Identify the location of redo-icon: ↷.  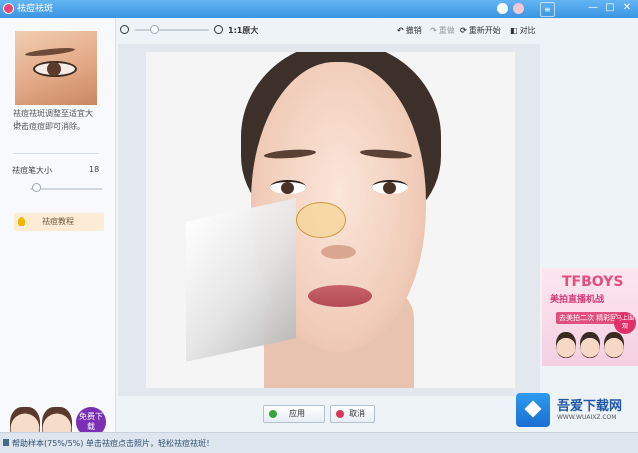
(433, 30).